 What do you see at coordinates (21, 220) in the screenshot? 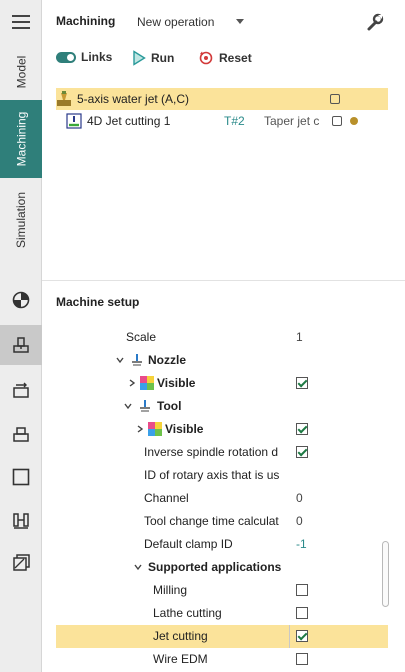
I see `tab-simulation: Simulation` at bounding box center [21, 220].